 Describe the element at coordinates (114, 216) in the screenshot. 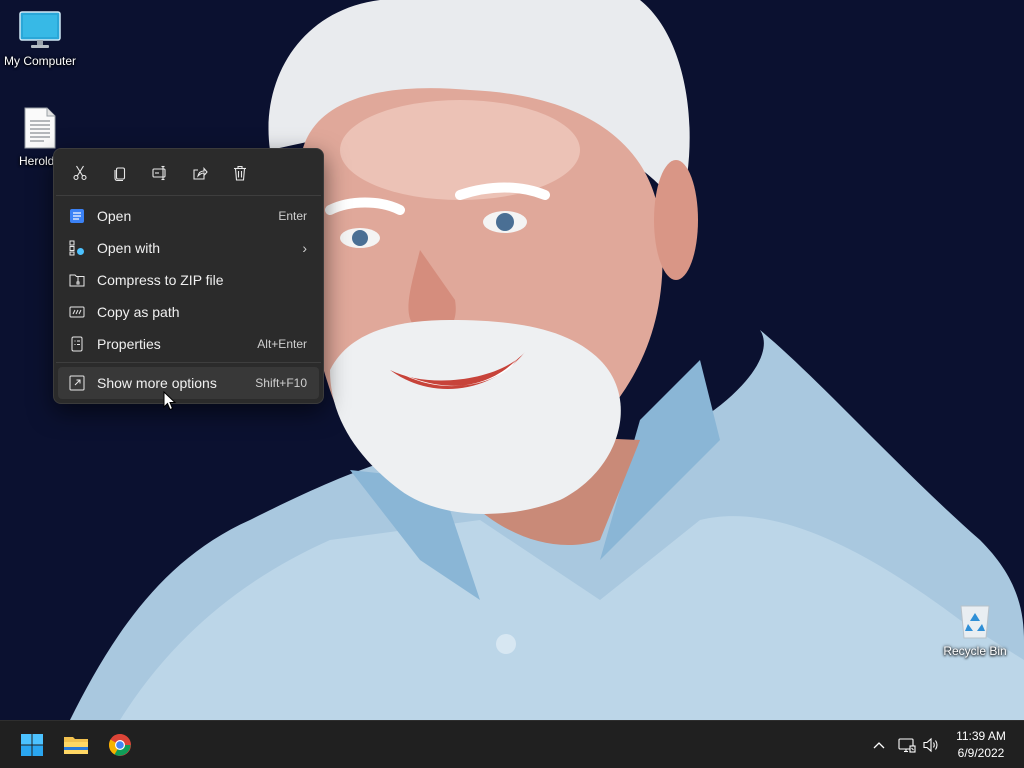

I see `menu-item-label: Open` at that location.